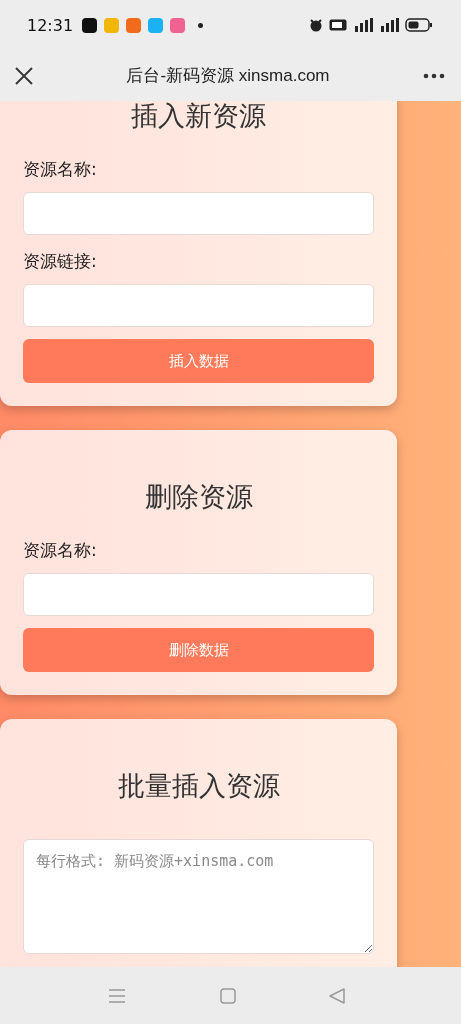 This screenshot has height=1024, width=461. I want to click on clock-time: 12:31, so click(50, 25).